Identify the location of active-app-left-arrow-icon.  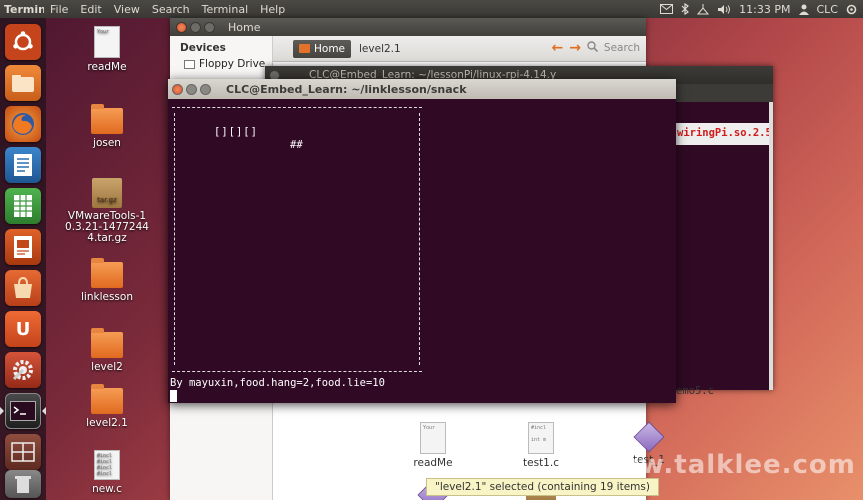
(2, 411).